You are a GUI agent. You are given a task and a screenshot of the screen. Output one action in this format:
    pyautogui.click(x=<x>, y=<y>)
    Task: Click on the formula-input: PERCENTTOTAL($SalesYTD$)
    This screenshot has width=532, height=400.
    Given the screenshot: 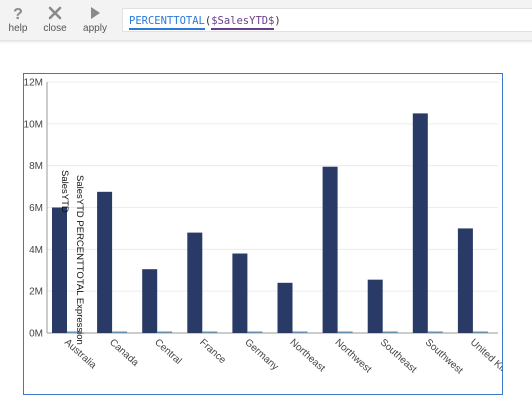 What is the action you would take?
    pyautogui.click(x=327, y=20)
    